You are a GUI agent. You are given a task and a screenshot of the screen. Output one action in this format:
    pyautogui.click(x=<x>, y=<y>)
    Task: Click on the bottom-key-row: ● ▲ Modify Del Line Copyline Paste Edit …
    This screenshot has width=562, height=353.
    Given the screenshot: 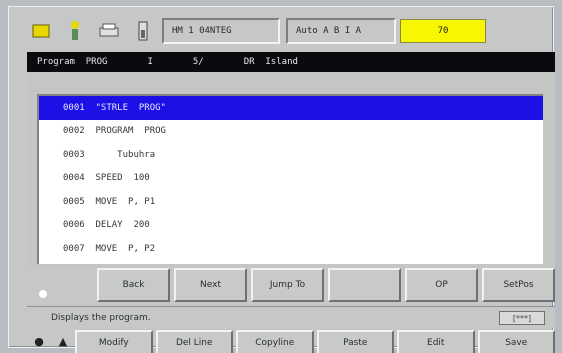 What is the action you would take?
    pyautogui.click(x=291, y=341)
    